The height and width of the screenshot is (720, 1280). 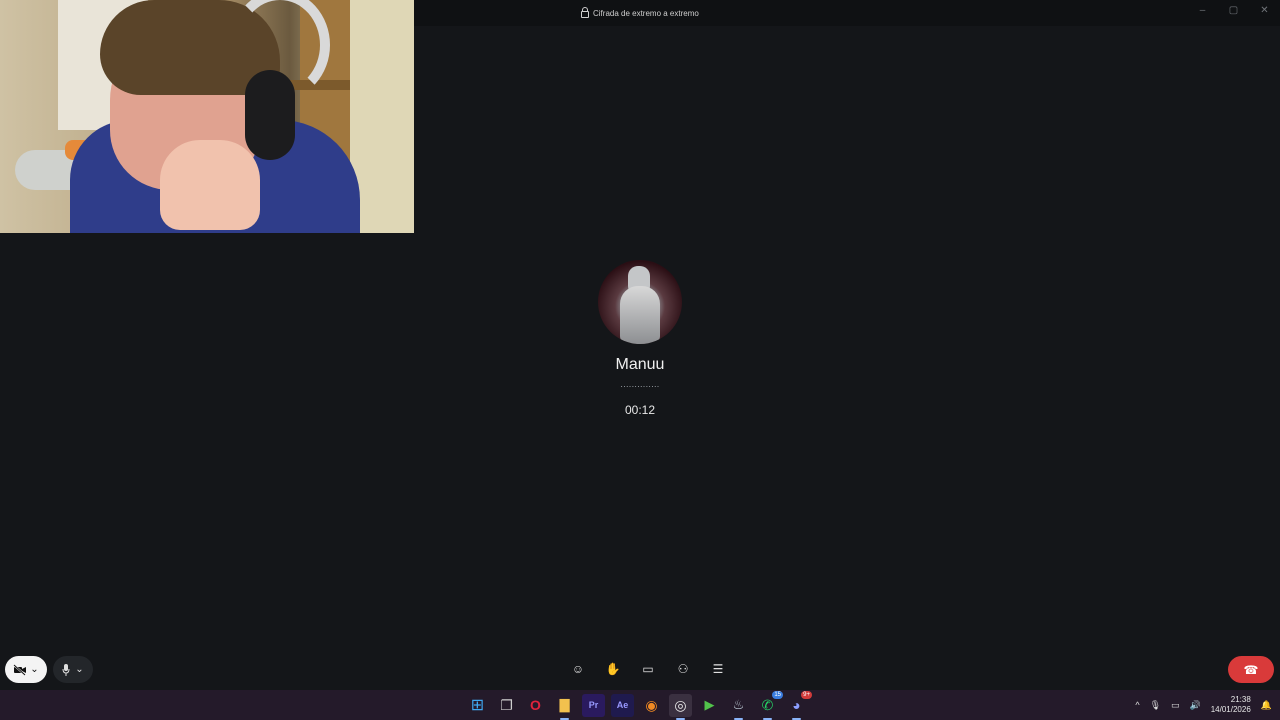 I want to click on encryption-notice: Cifrada de extremo a extremo, so click(x=640, y=12).